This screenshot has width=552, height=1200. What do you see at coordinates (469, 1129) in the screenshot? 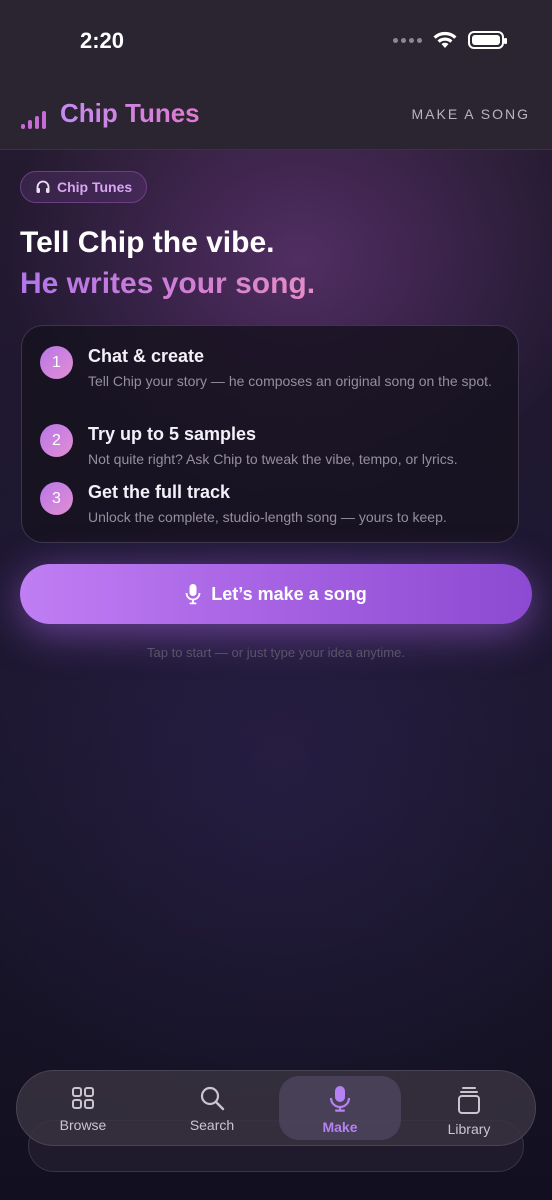
I see `tab-label: Library` at bounding box center [469, 1129].